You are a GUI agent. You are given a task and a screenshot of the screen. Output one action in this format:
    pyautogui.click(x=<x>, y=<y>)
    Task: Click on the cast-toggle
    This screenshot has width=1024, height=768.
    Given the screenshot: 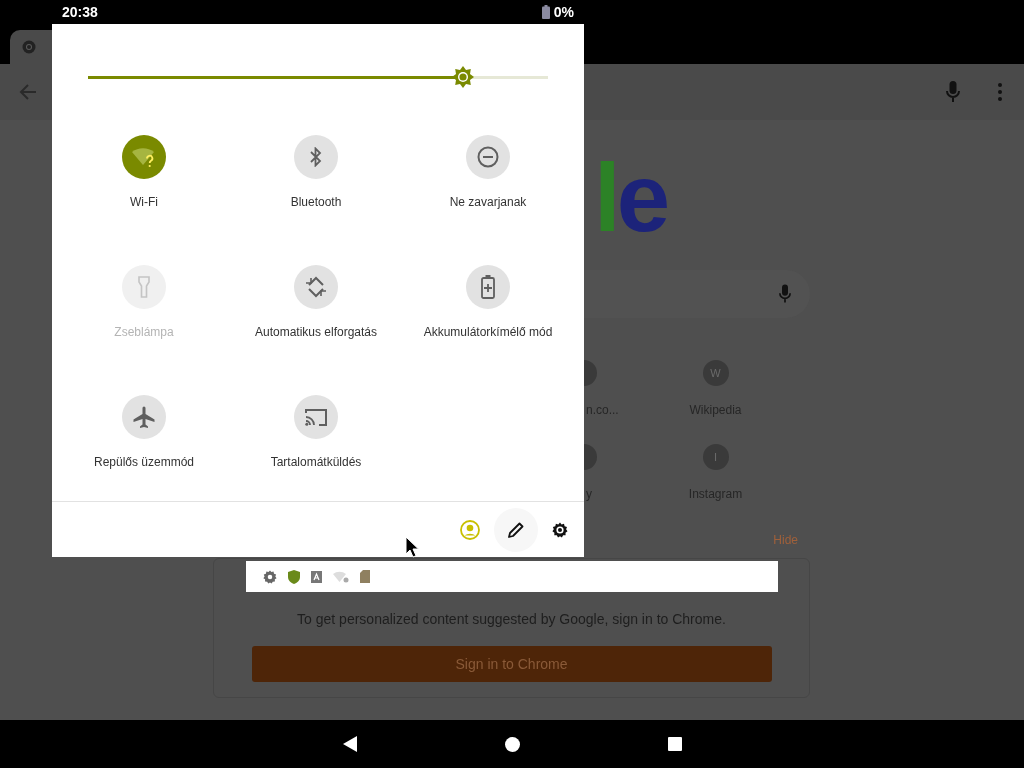 What is the action you would take?
    pyautogui.click(x=316, y=417)
    